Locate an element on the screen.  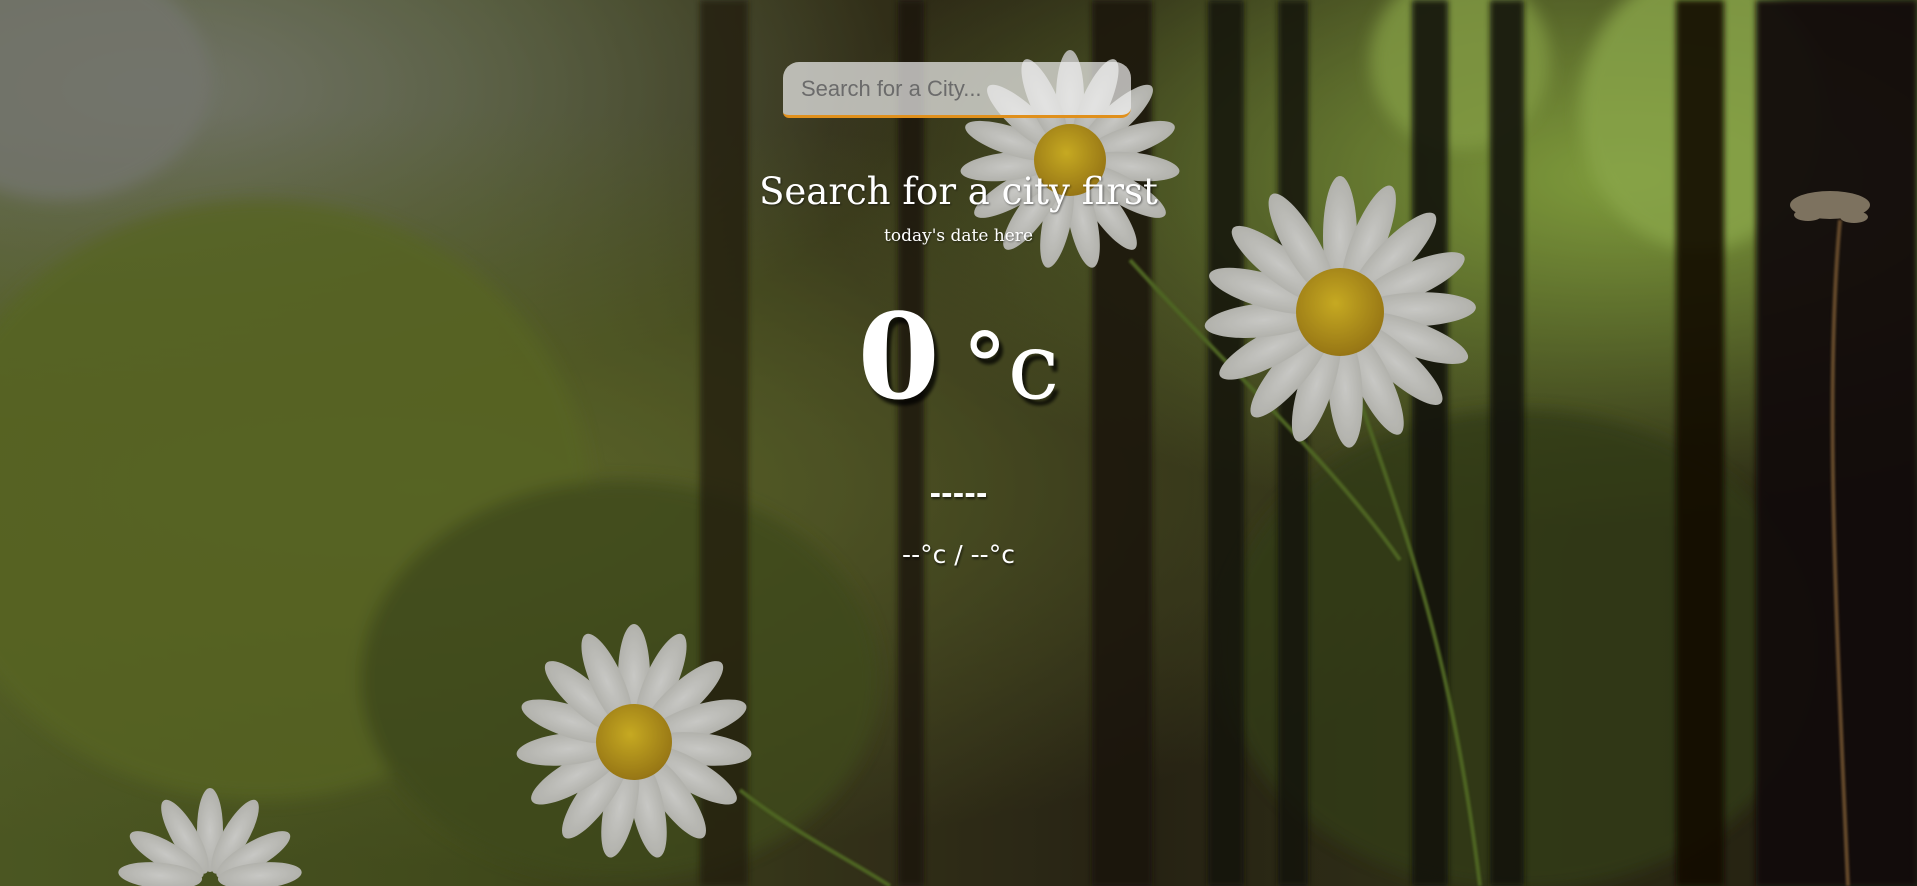
high-low-temperature: --°c / --°c is located at coordinates (958, 554).